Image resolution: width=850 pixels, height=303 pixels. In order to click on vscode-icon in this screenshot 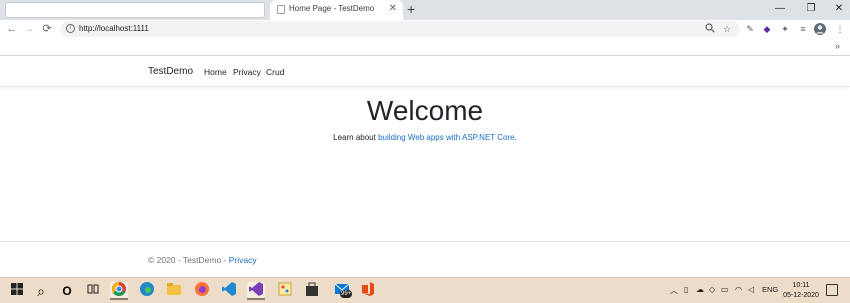, I will do `click(229, 291)`.